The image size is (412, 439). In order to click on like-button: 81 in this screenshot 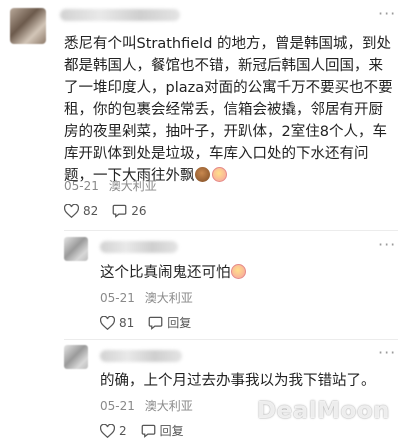, I will do `click(117, 322)`.